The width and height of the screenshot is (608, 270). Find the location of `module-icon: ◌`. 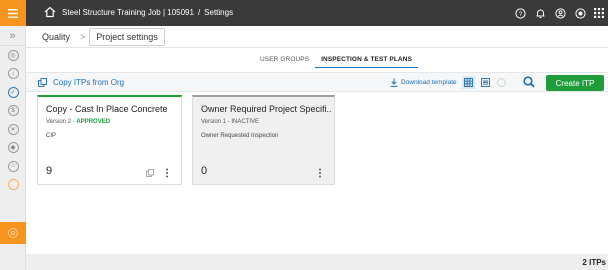

module-icon: ◌ is located at coordinates (13, 185).